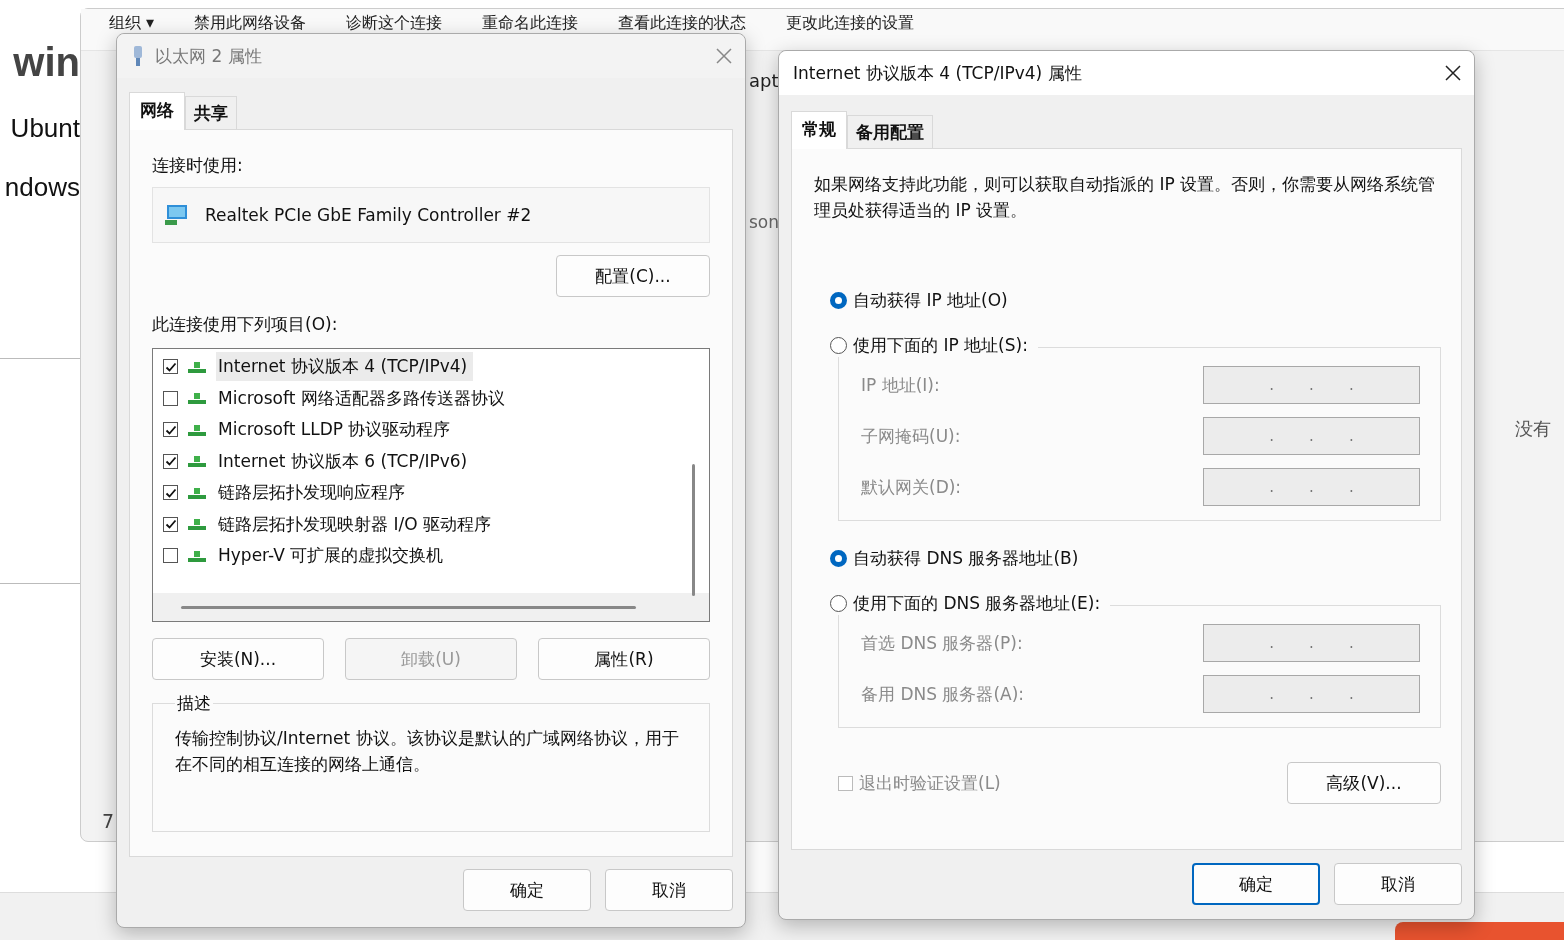 The image size is (1564, 940). I want to click on option-label: 自动获得 DNS 服务器地址(B), so click(966, 558).